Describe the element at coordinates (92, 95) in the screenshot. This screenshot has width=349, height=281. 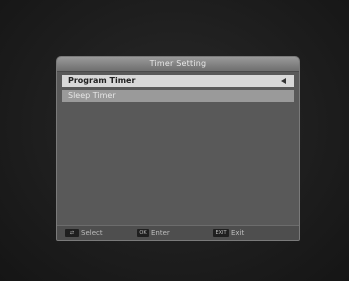
I see `menu-item-label: Sleep Timer` at that location.